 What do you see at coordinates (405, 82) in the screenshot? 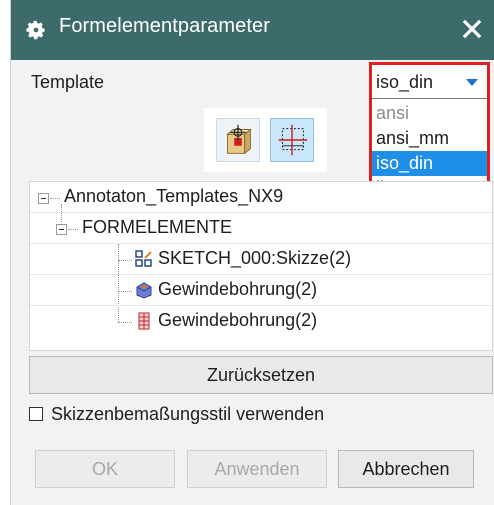
I see `template-selected-value: iso_din` at bounding box center [405, 82].